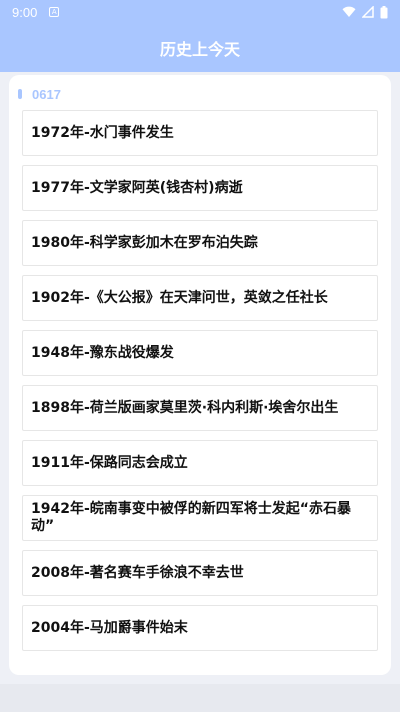 This screenshot has height=712, width=400. What do you see at coordinates (137, 187) in the screenshot?
I see `event-title: 1977年-文学家阿英(钱杏村)病逝` at bounding box center [137, 187].